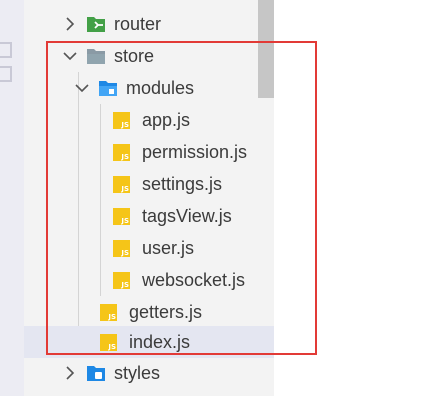  I want to click on activity-bar-edge, so click(12, 198).